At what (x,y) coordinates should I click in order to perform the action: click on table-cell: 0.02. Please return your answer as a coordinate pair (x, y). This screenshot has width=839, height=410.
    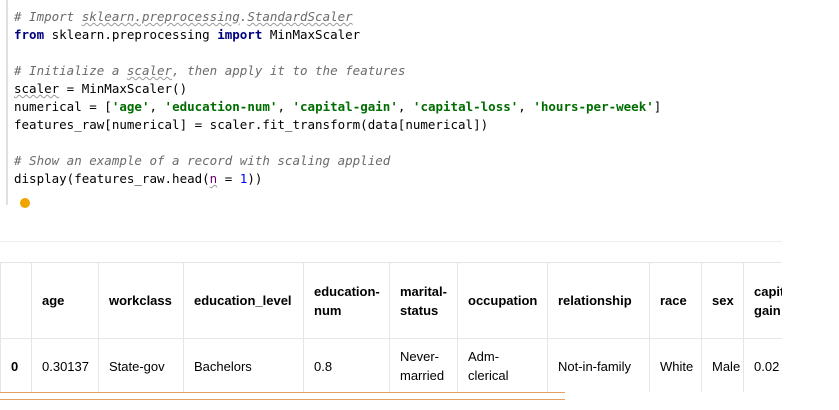
    Looking at the image, I should click on (762, 365).